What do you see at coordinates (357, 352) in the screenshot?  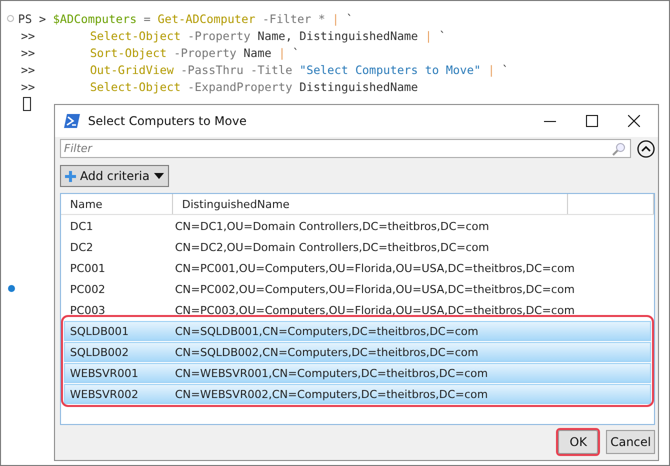 I see `table-row: SQLDB002 CN=SQLDB002,CN=Computers,DC=theitbros,DC=com` at bounding box center [357, 352].